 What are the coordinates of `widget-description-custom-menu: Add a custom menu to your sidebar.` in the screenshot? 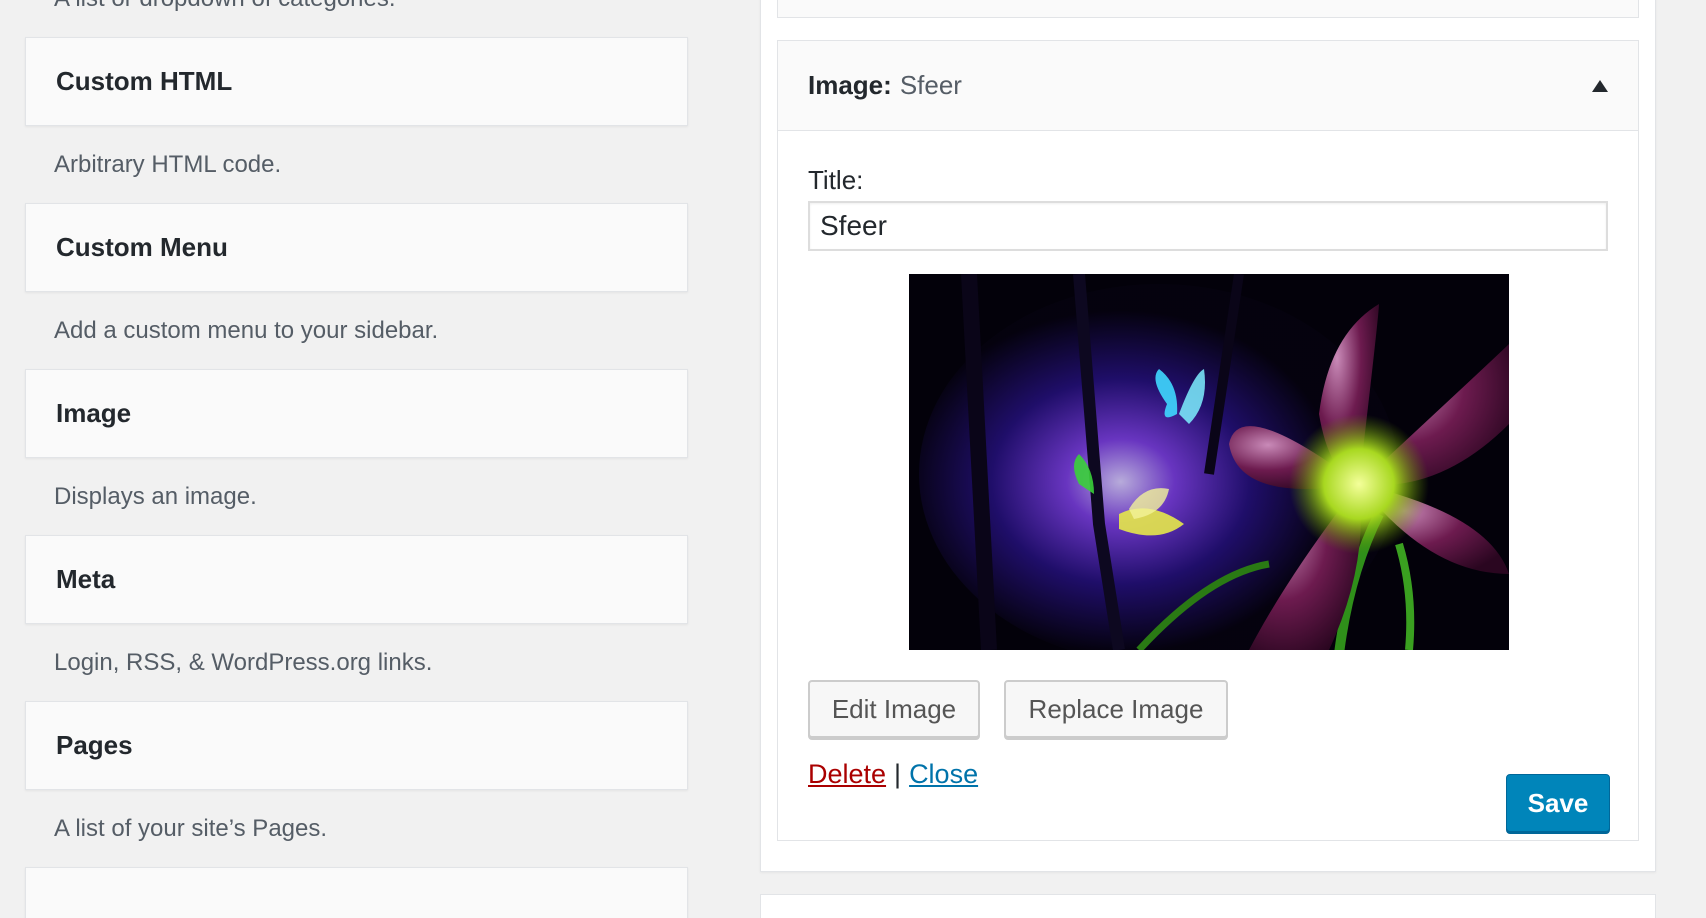 It's located at (246, 330).